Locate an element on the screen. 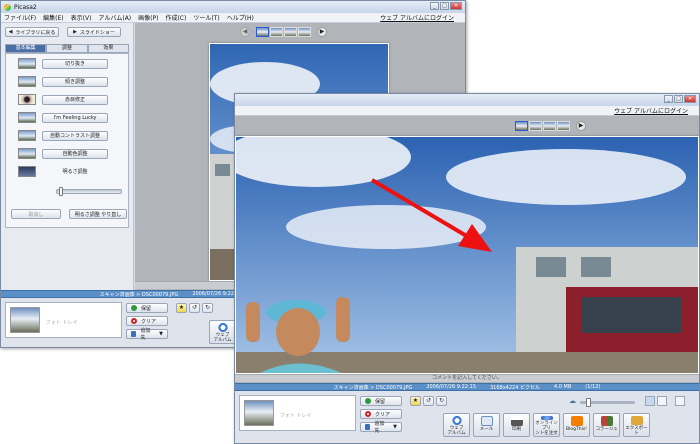 This screenshot has width=700, height=444. filmstrip: ◀ ▶ is located at coordinates (283, 32).